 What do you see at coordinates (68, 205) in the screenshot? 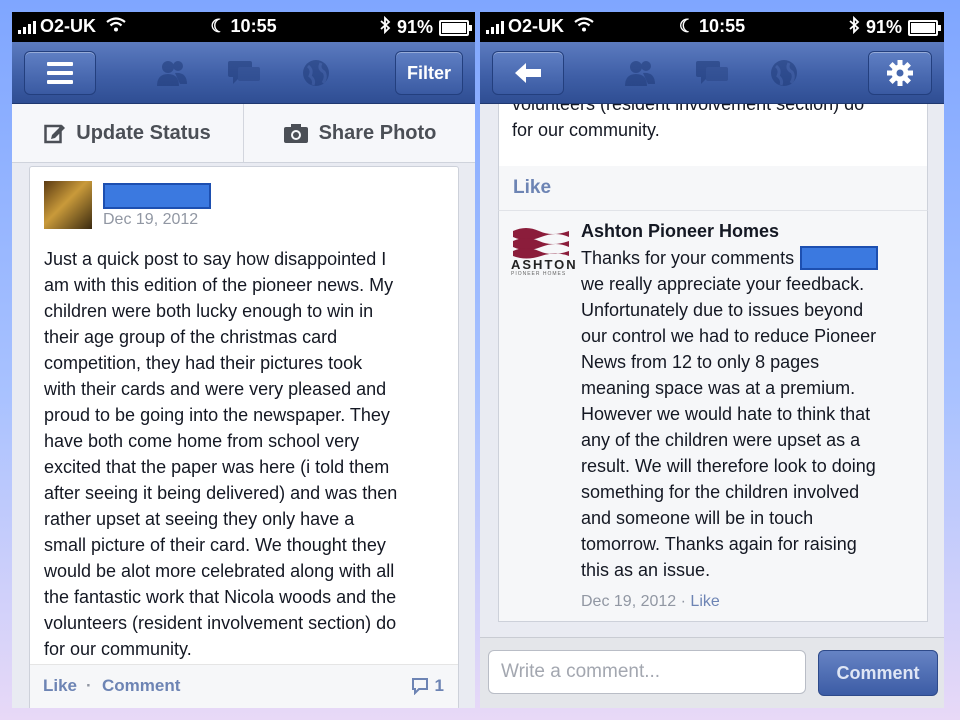
I see `author-avatar` at bounding box center [68, 205].